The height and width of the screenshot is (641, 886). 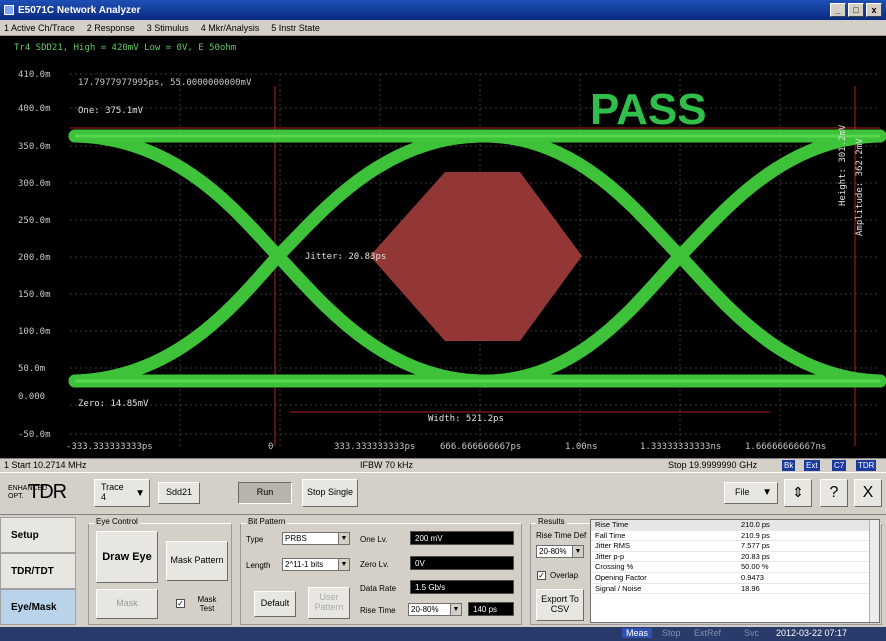 I want to click on jitter-readout: Jitter: 20.83ps, so click(x=346, y=257).